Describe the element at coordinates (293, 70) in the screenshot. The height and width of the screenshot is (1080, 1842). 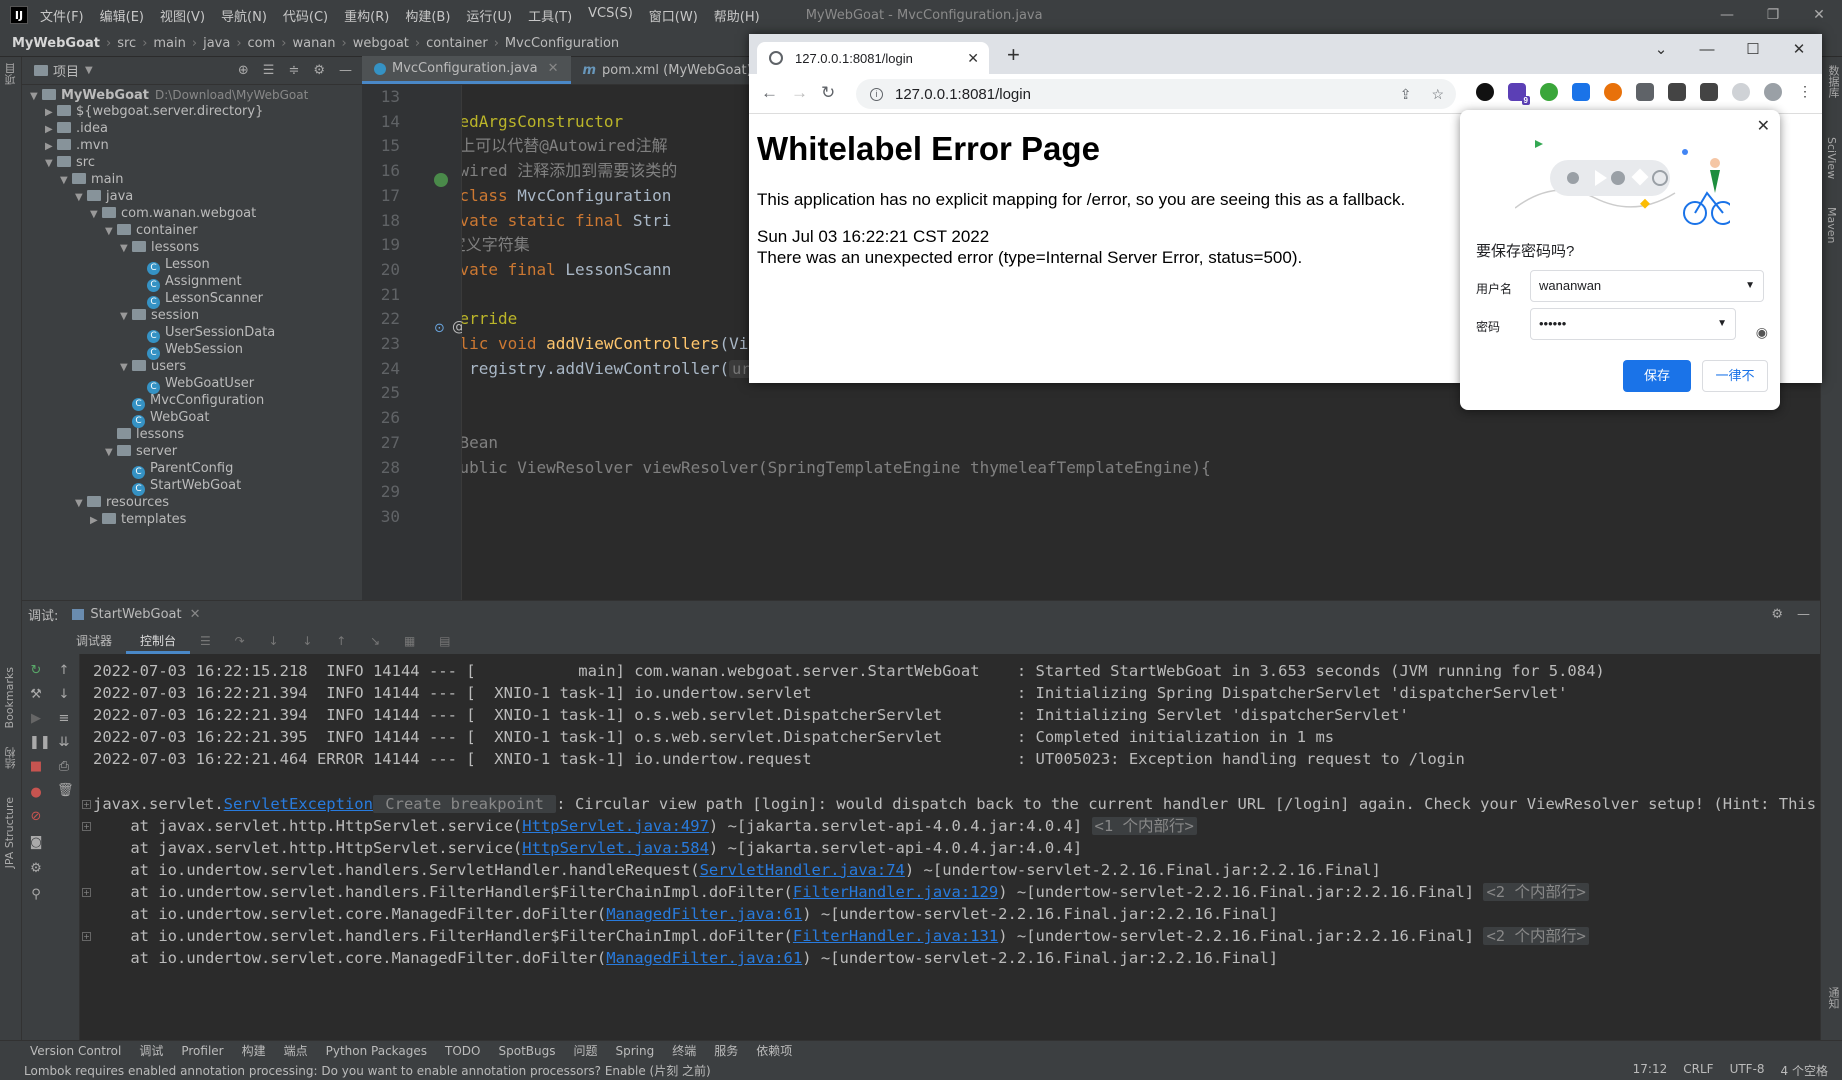
I see `expand-all-icon: ≑` at that location.